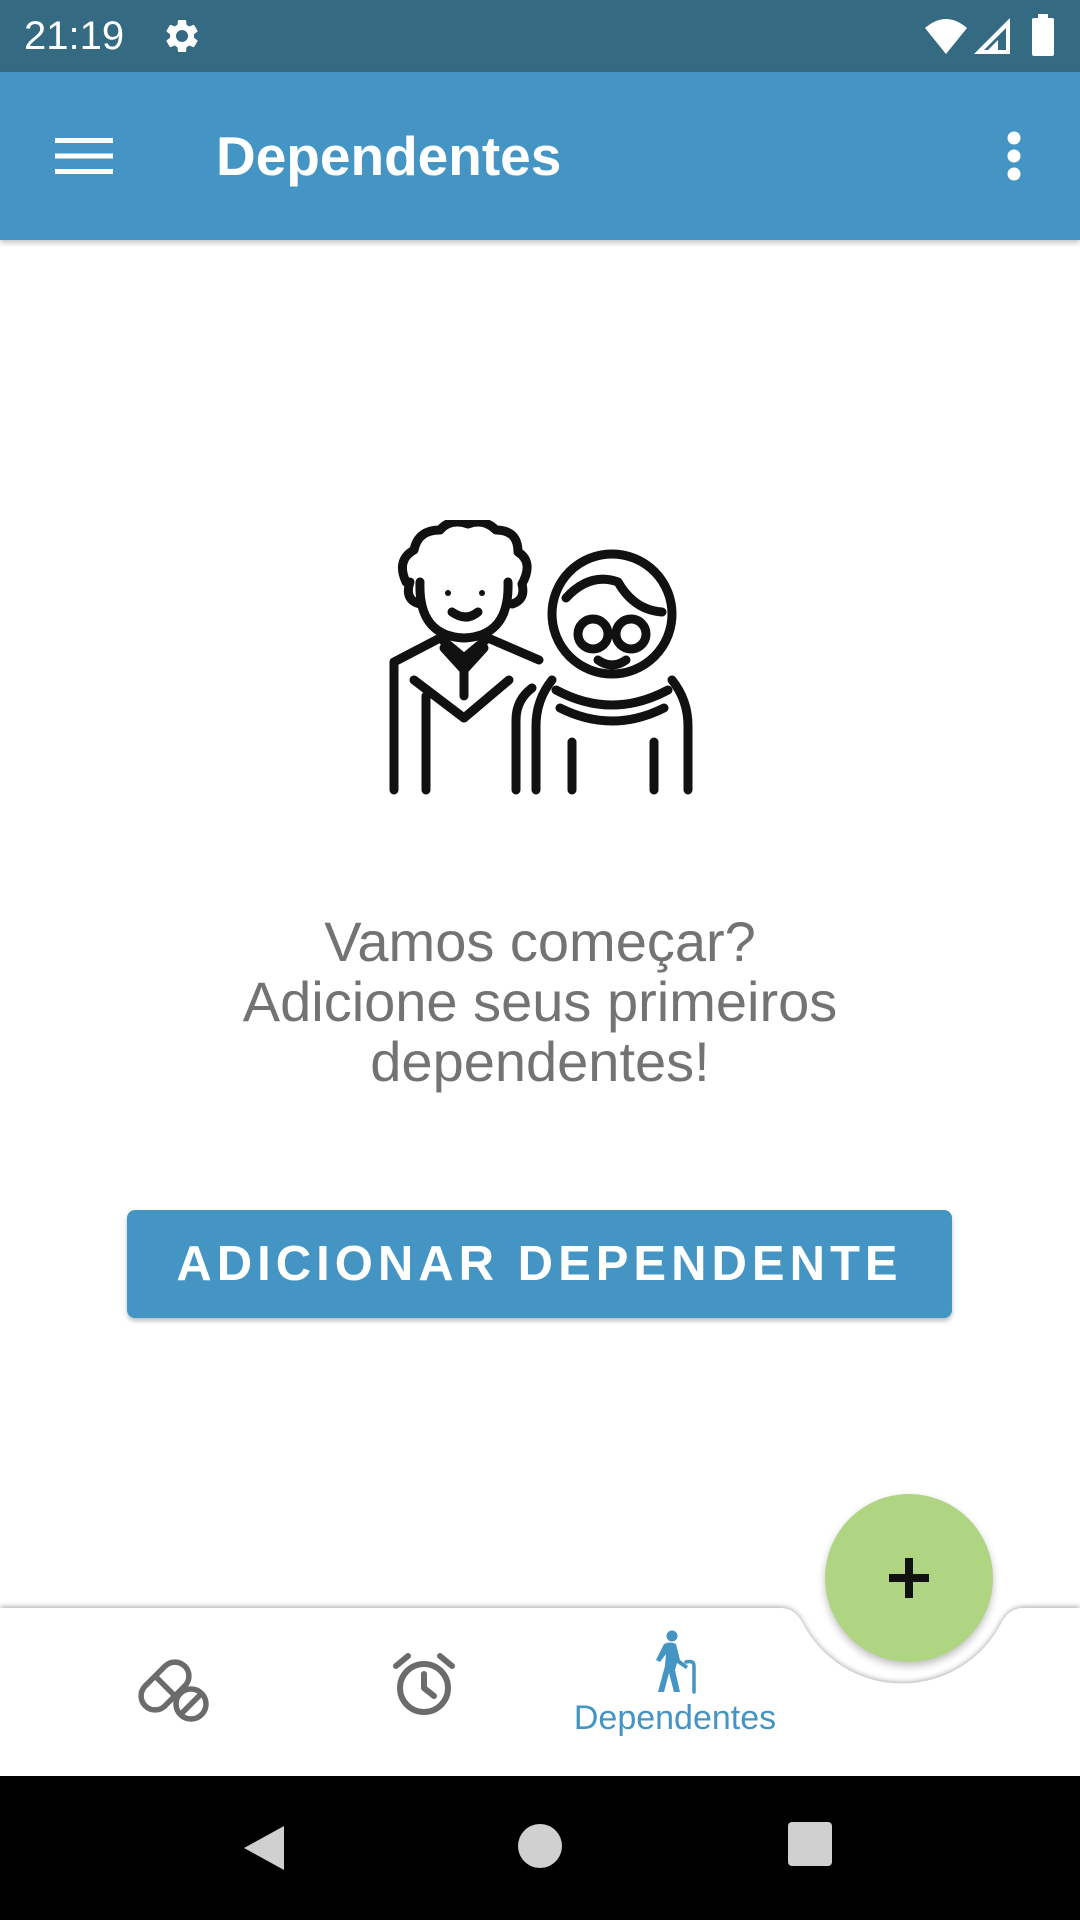 The height and width of the screenshot is (1920, 1080). I want to click on plus-icon, so click(909, 1578).